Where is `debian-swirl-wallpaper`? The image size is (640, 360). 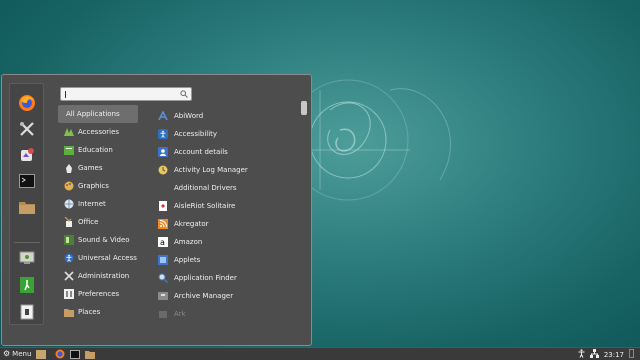 debian-swirl-wallpaper is located at coordinates (375, 140).